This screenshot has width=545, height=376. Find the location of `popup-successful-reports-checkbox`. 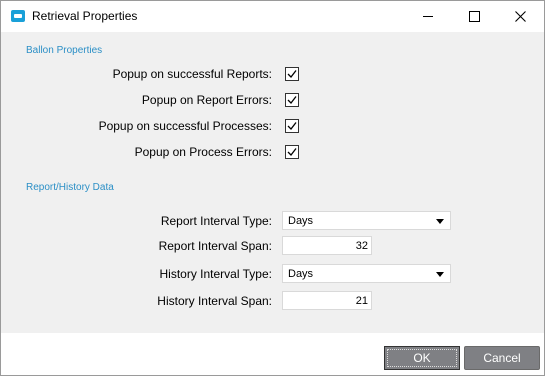

popup-successful-reports-checkbox is located at coordinates (292, 74).